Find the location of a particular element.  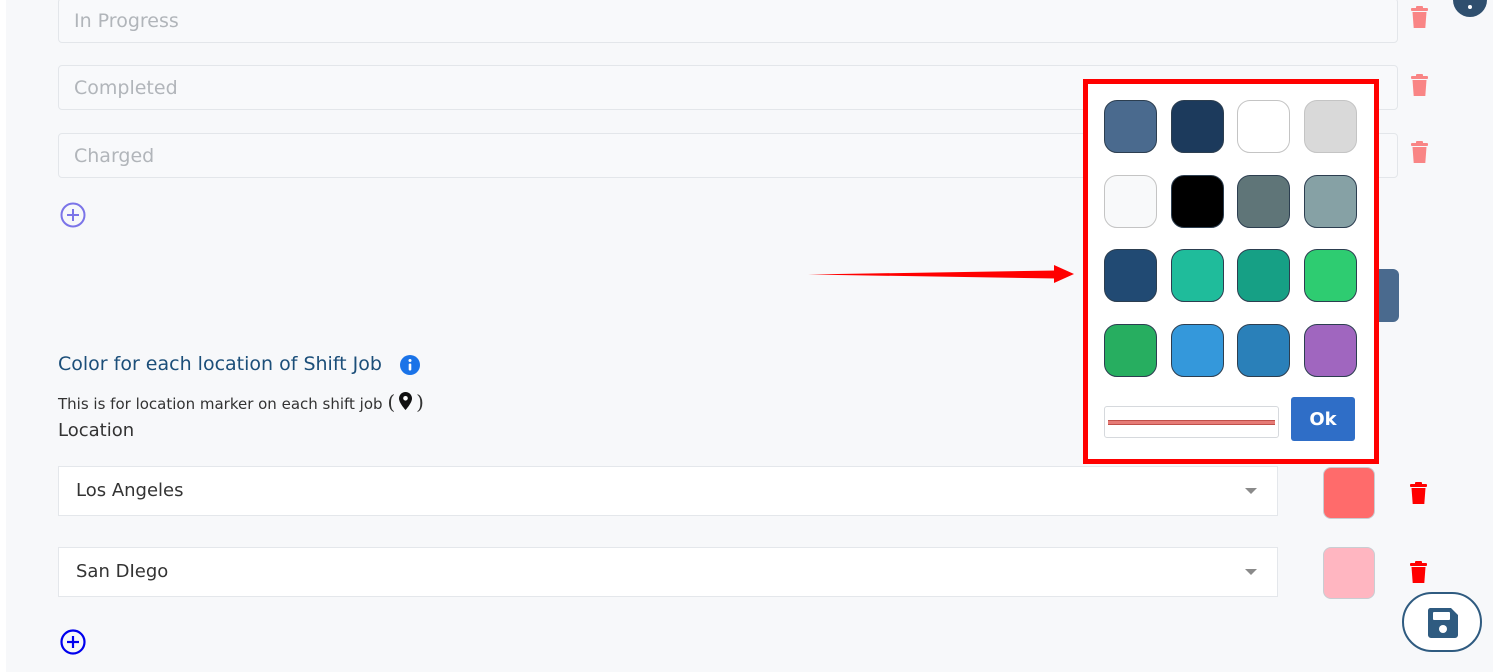

current-color-bar is located at coordinates (1191, 422).